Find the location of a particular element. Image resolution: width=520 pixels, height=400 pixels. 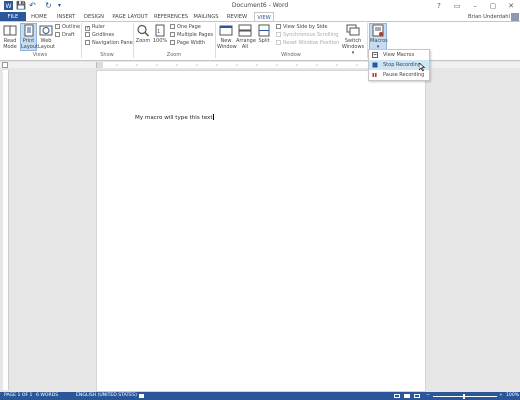

draft-icon is located at coordinates (57, 34).